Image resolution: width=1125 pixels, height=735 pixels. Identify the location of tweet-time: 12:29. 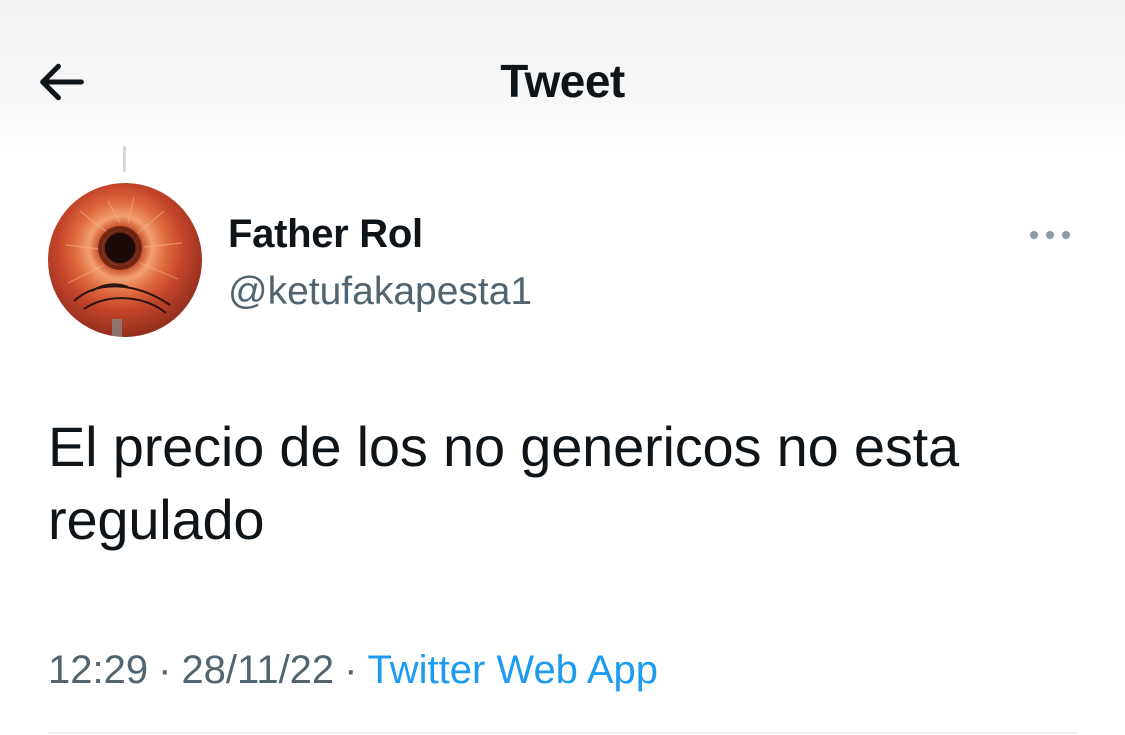
(98, 670).